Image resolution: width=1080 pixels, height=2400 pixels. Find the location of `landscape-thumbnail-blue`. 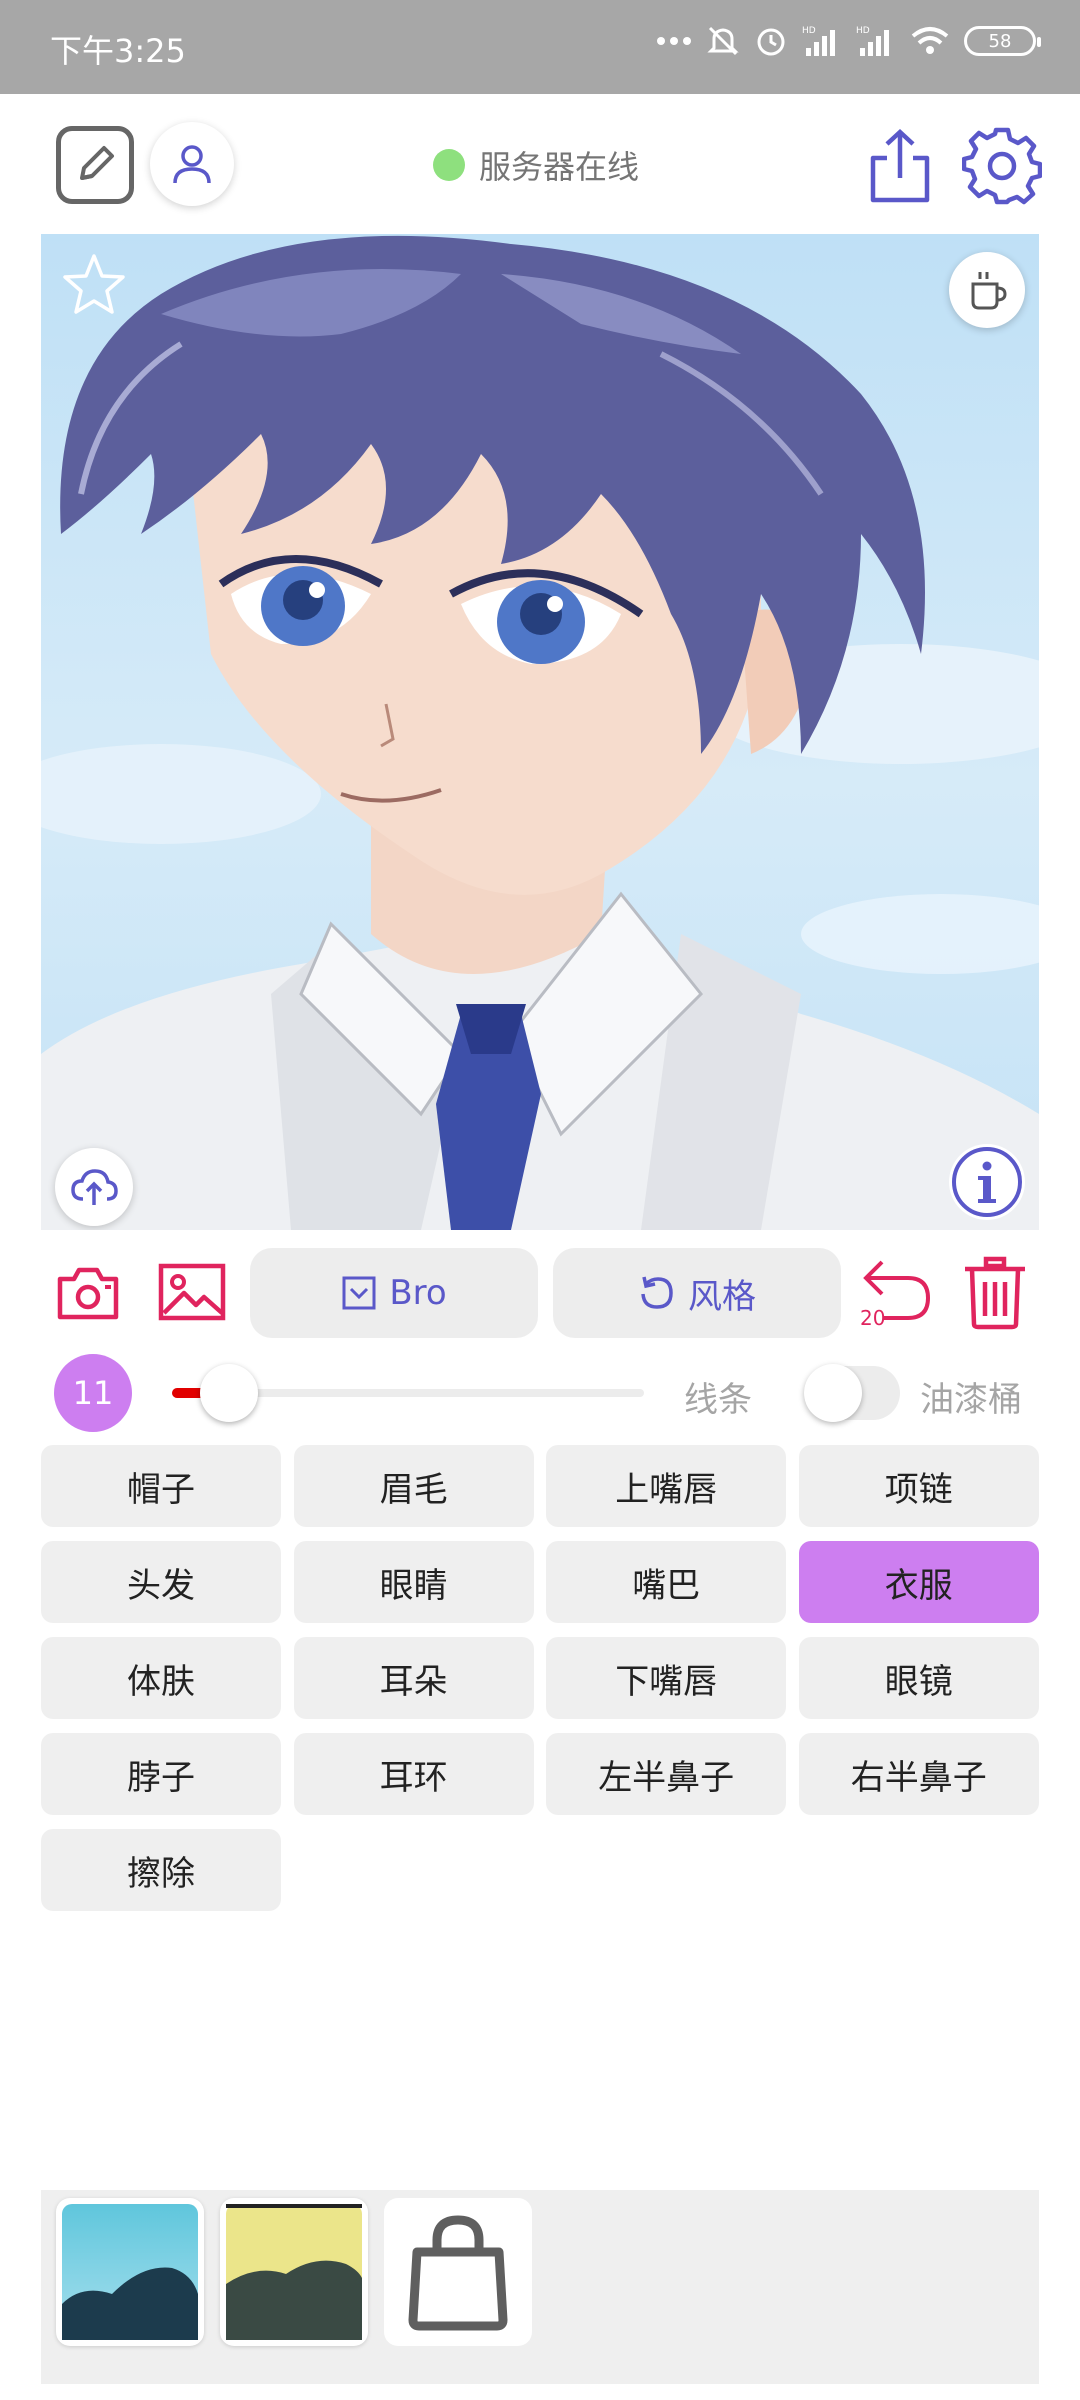

landscape-thumbnail-blue is located at coordinates (130, 2272).